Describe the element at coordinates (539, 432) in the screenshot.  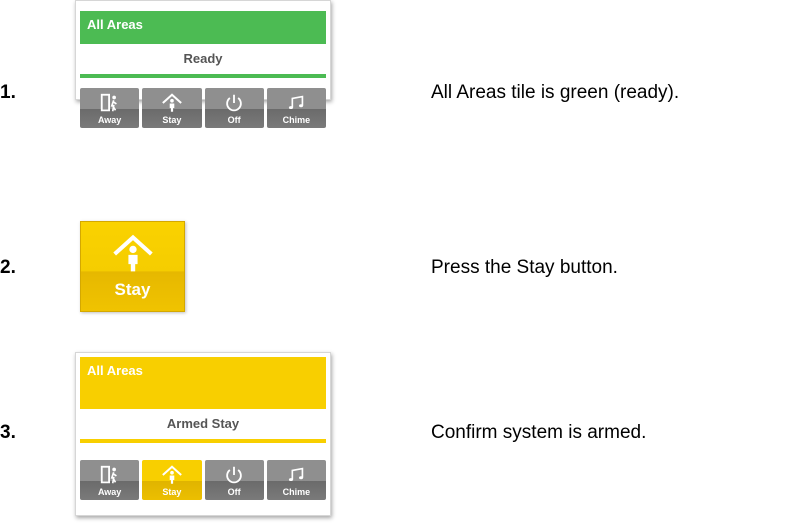
I see `step-3-description: Confirm system is armed.` at that location.